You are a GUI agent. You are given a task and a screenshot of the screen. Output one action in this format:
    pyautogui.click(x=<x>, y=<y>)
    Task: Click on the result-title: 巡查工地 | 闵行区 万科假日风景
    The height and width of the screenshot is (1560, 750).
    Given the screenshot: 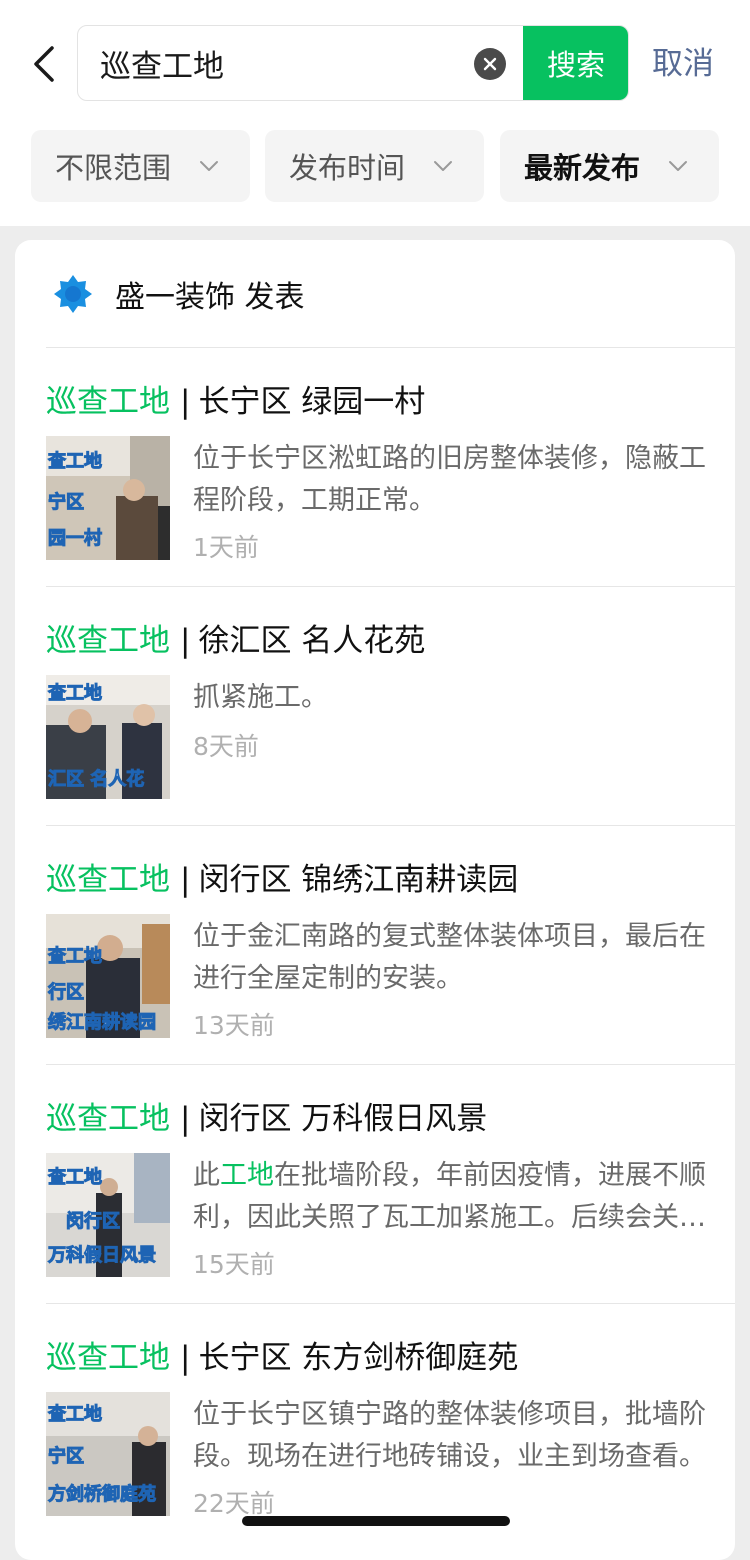 What is the action you would take?
    pyautogui.click(x=266, y=1115)
    